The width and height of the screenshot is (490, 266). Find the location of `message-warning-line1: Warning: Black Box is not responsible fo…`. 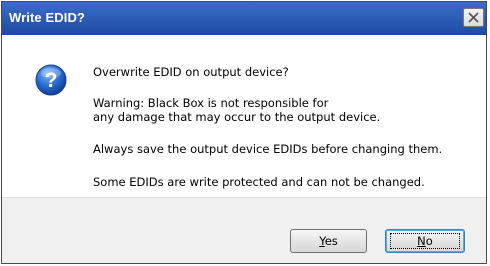

message-warning-line1: Warning: Black Box is not responsible fo… is located at coordinates (211, 103).